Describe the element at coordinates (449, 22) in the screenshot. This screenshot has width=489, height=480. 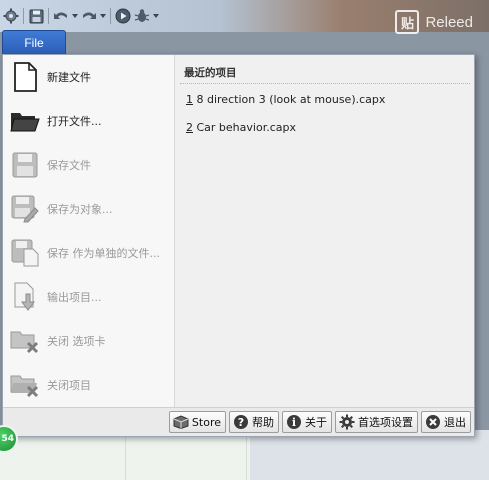
I see `watermark-text: Releed` at that location.